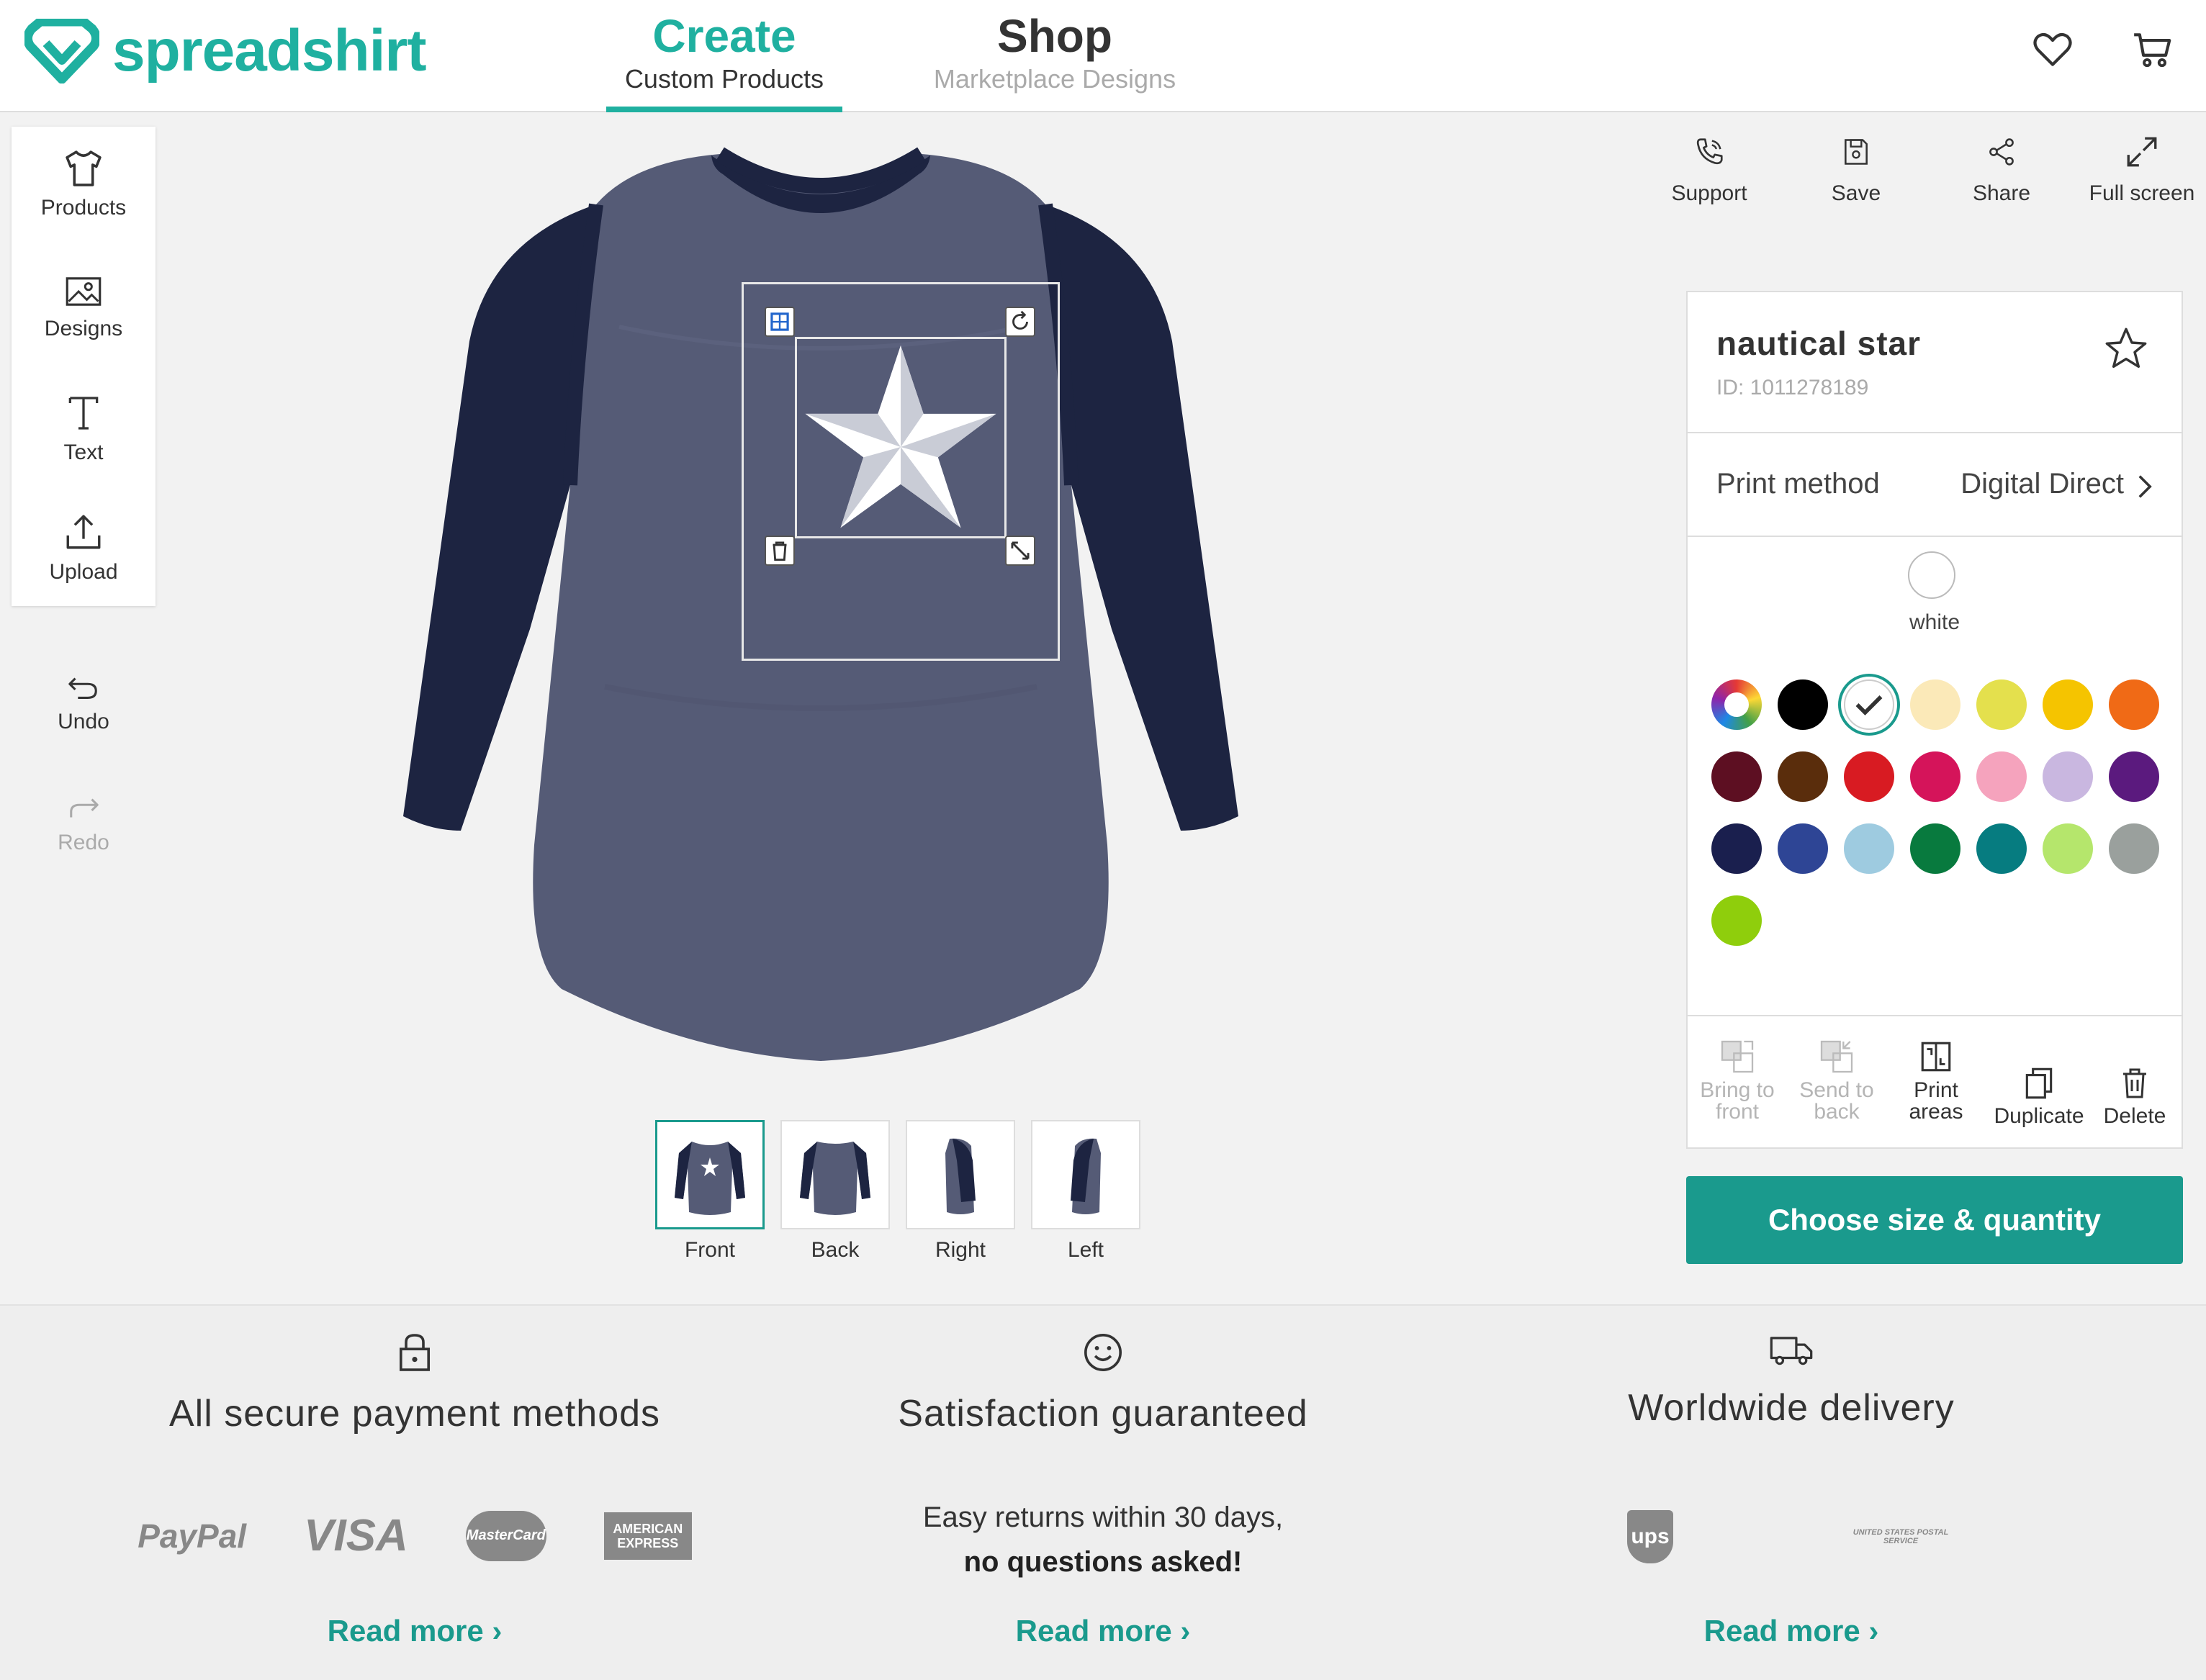  I want to click on view-back: Back, so click(835, 1191).